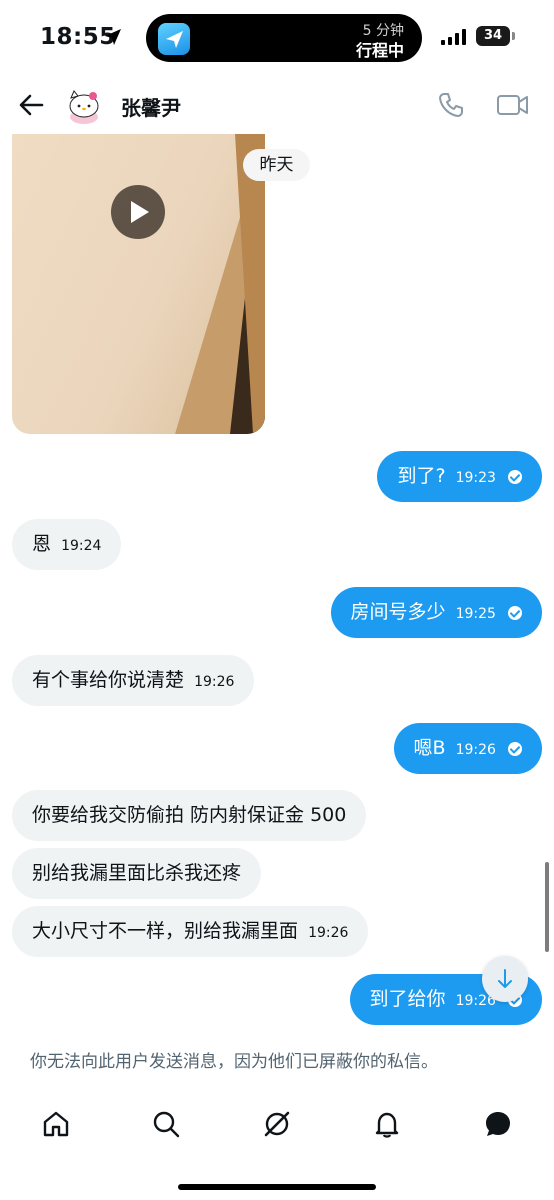 The image size is (554, 1200). What do you see at coordinates (493, 36) in the screenshot?
I see `battery-icon: 34` at bounding box center [493, 36].